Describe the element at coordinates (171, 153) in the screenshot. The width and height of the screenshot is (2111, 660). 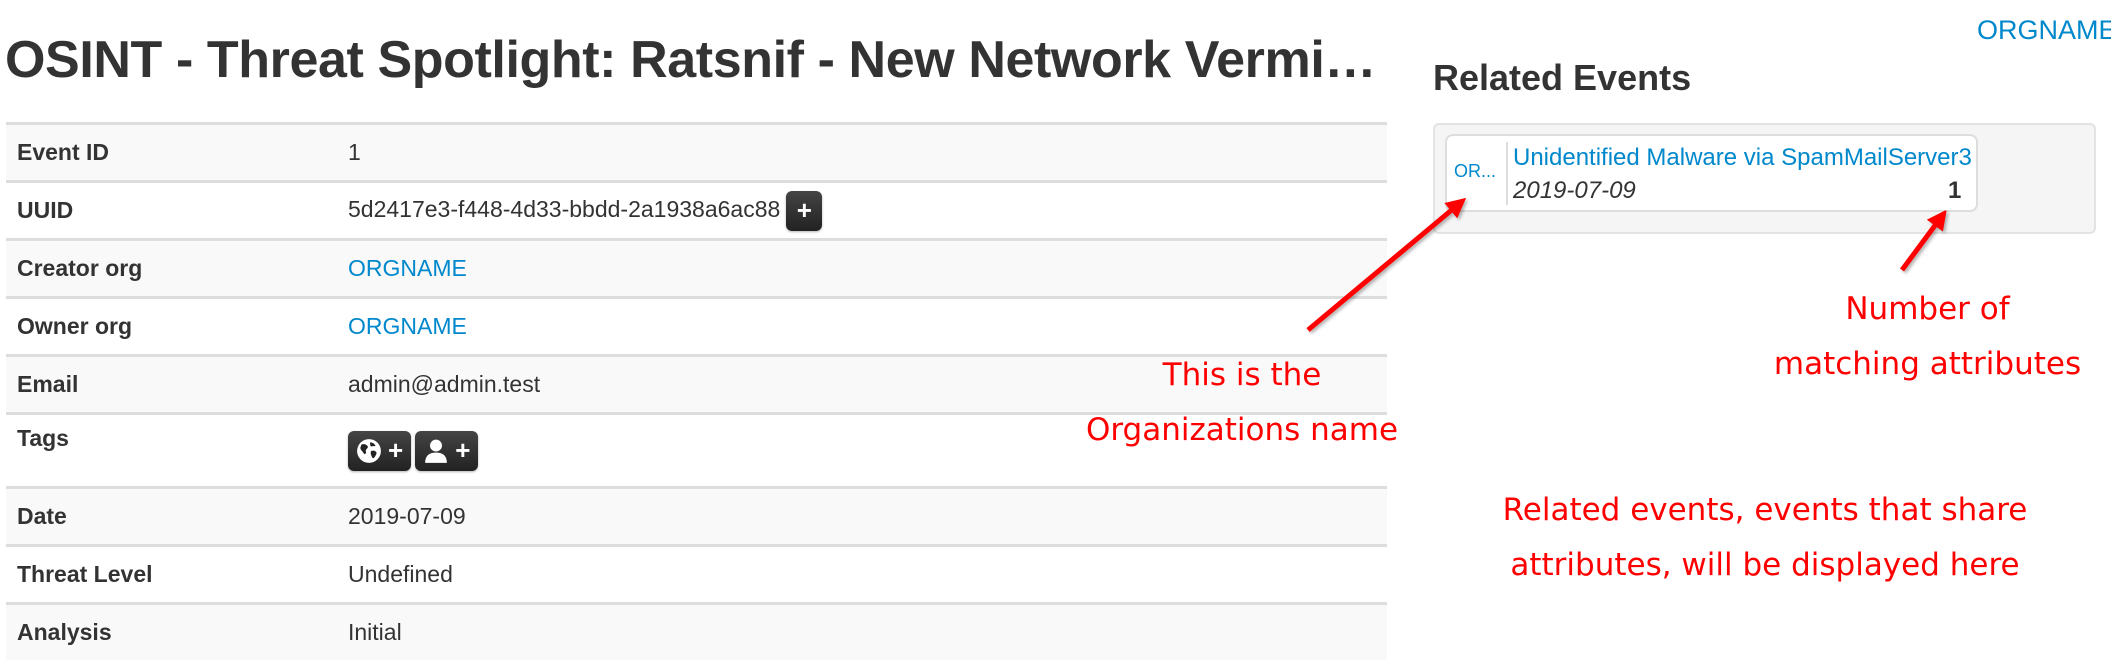
I see `row-label: Event ID` at that location.